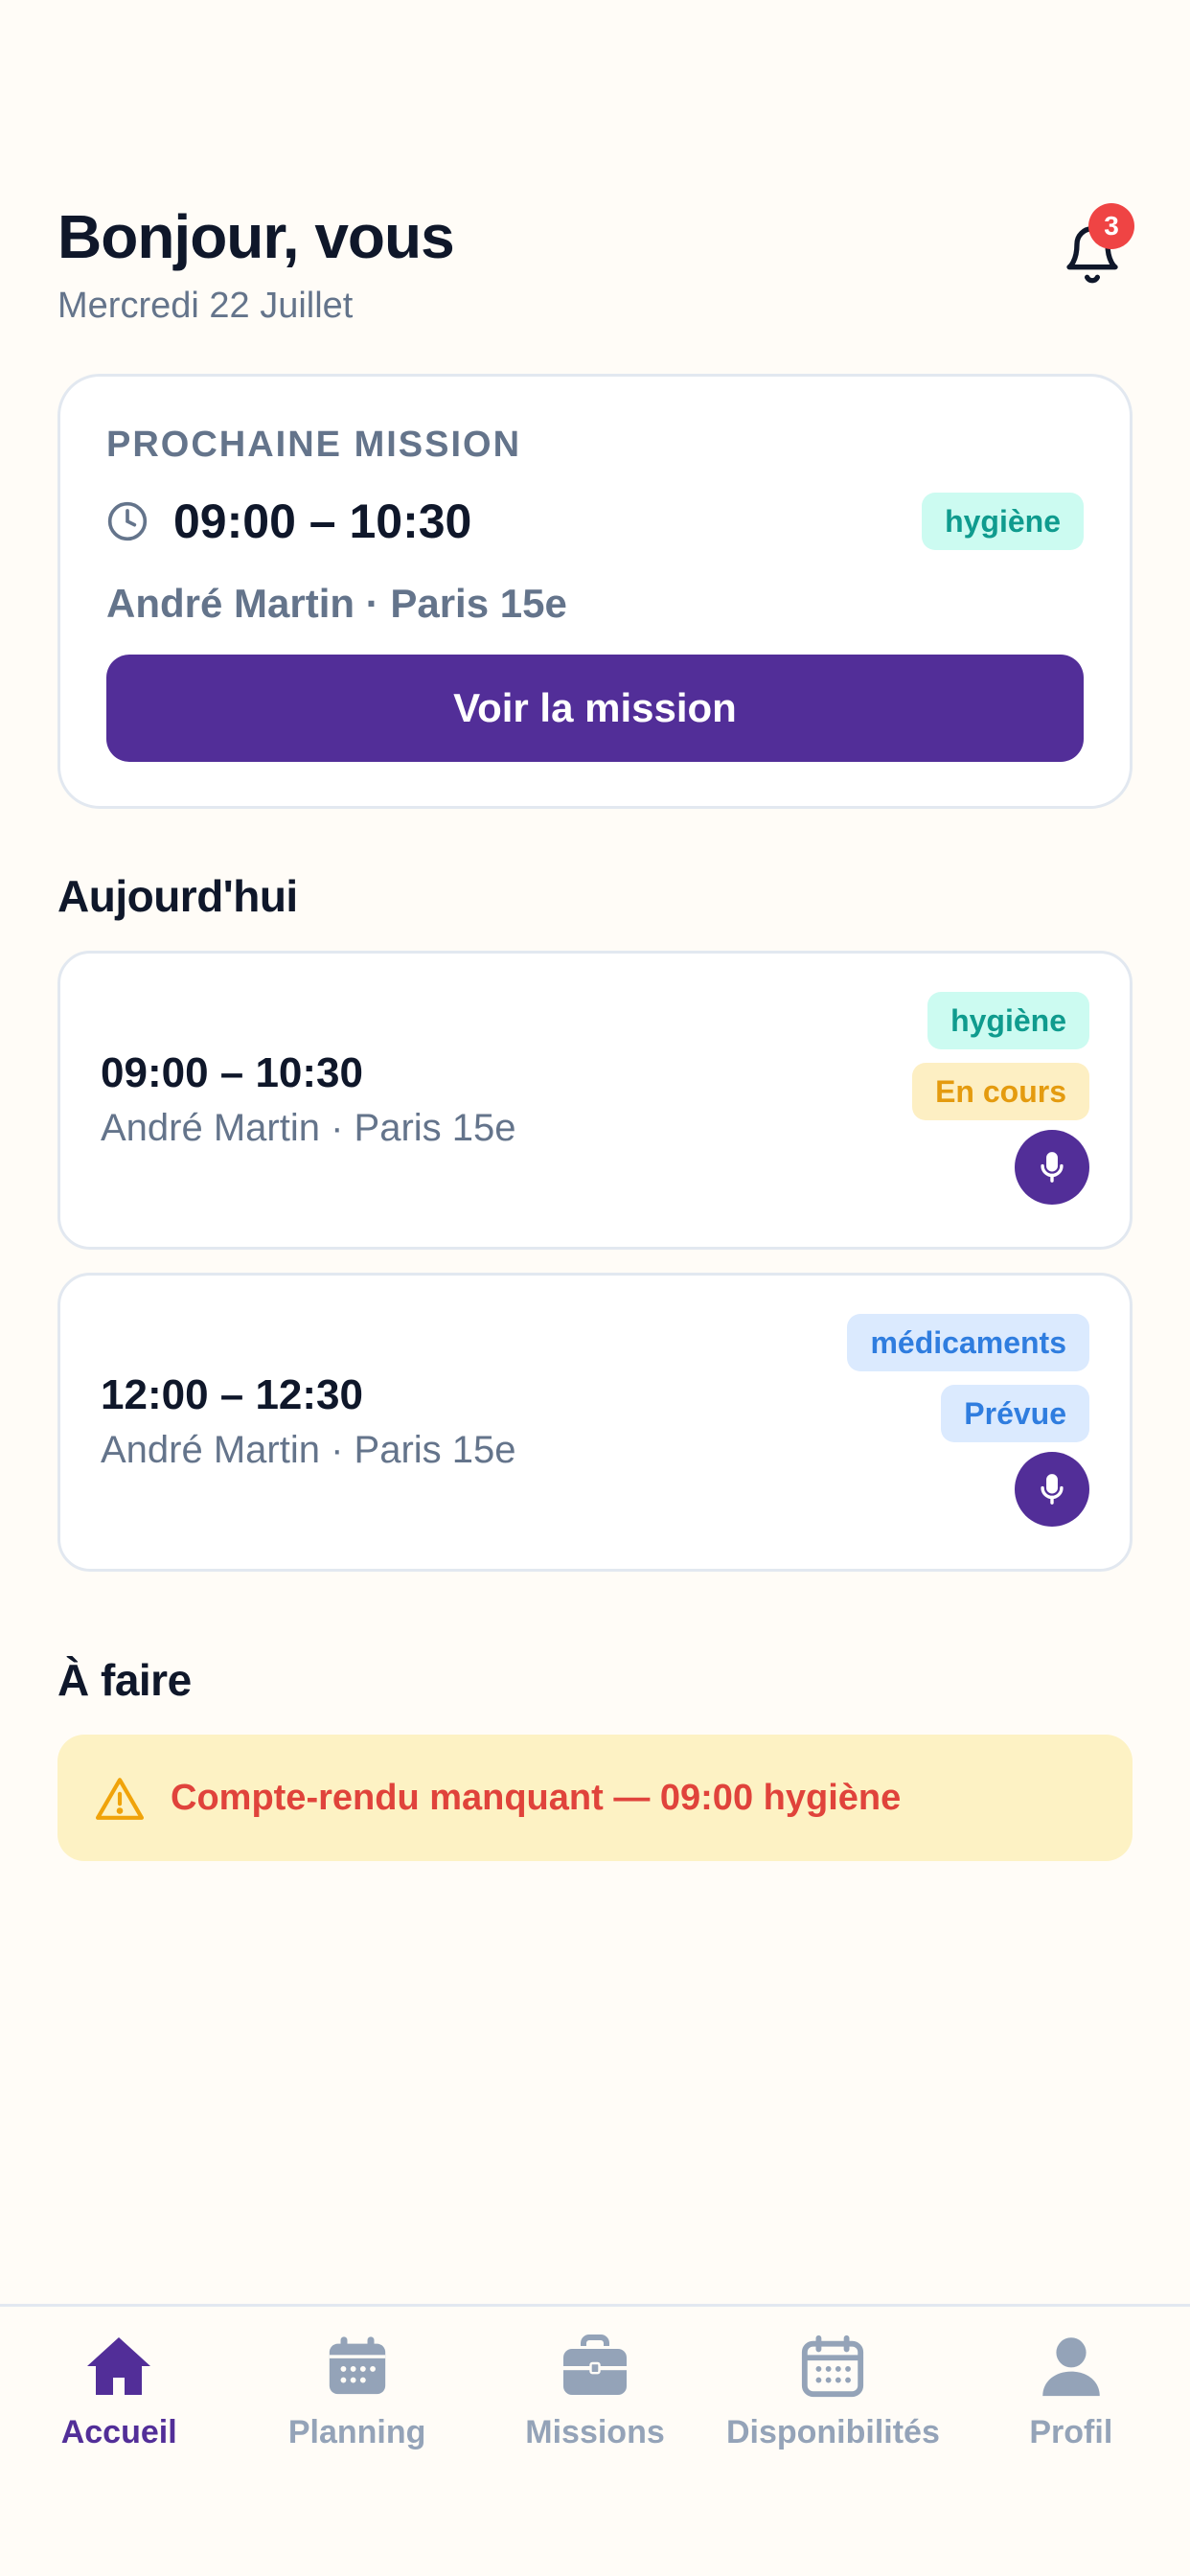 The image size is (1190, 2576). Describe the element at coordinates (1071, 2367) in the screenshot. I see `user-icon` at that location.